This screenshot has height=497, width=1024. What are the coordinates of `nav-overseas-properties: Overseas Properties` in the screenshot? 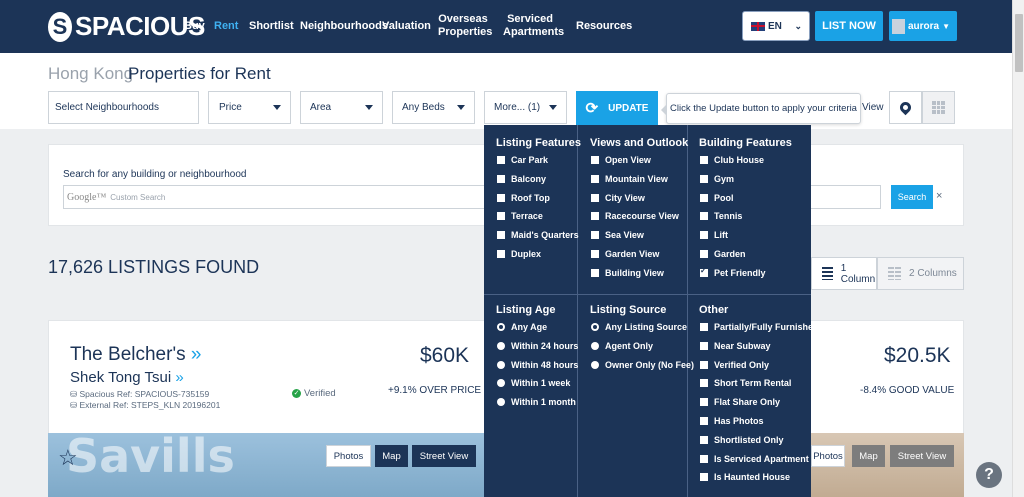 It's located at (465, 26).